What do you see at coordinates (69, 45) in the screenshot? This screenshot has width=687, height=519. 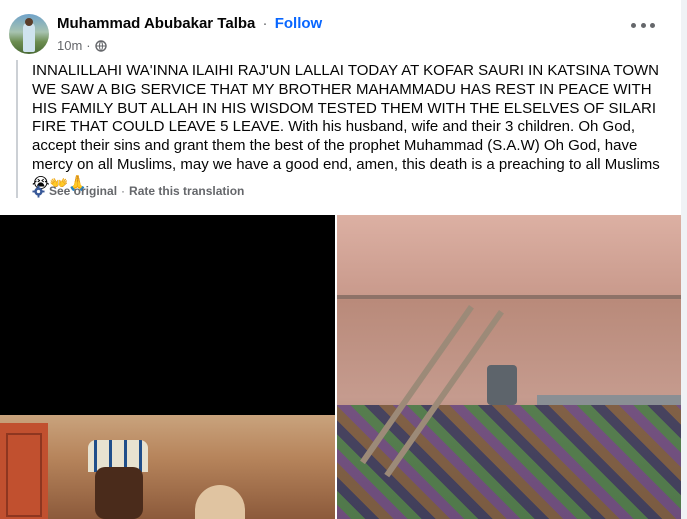 I see `post-time: 10m` at bounding box center [69, 45].